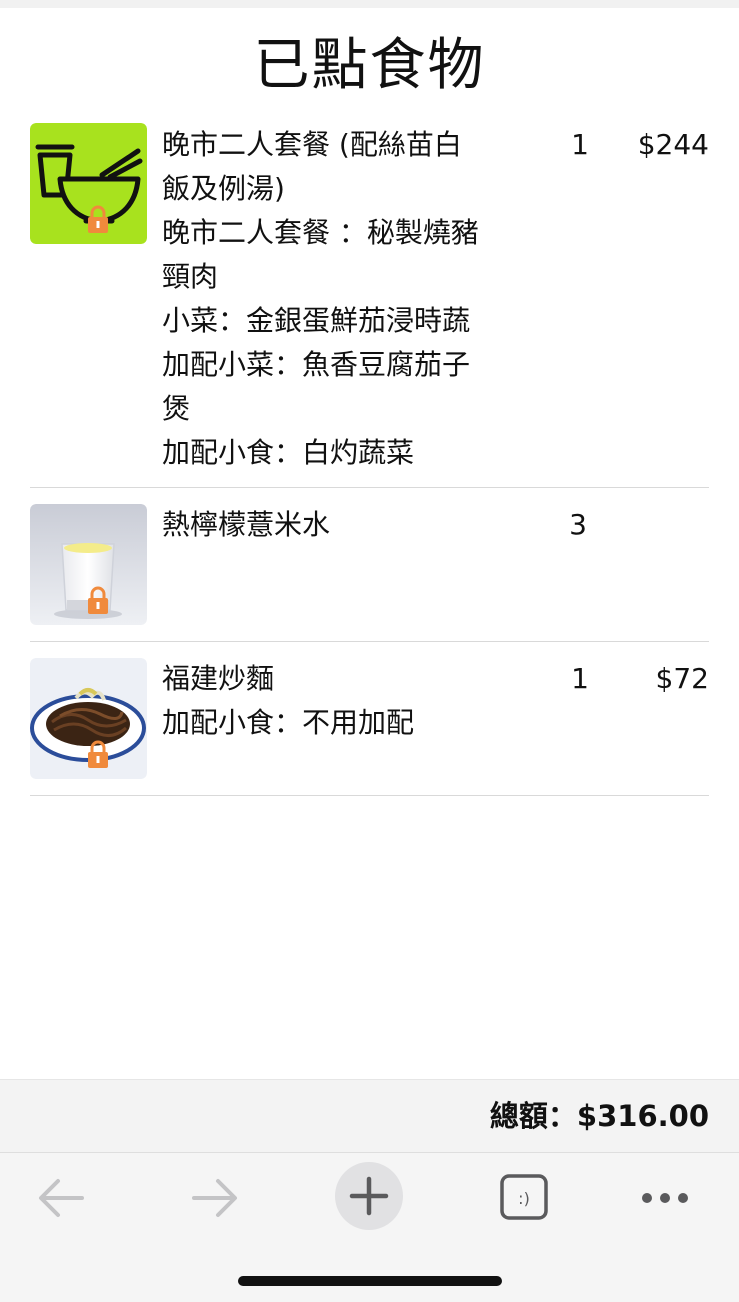  I want to click on drink-photo, so click(88, 564).